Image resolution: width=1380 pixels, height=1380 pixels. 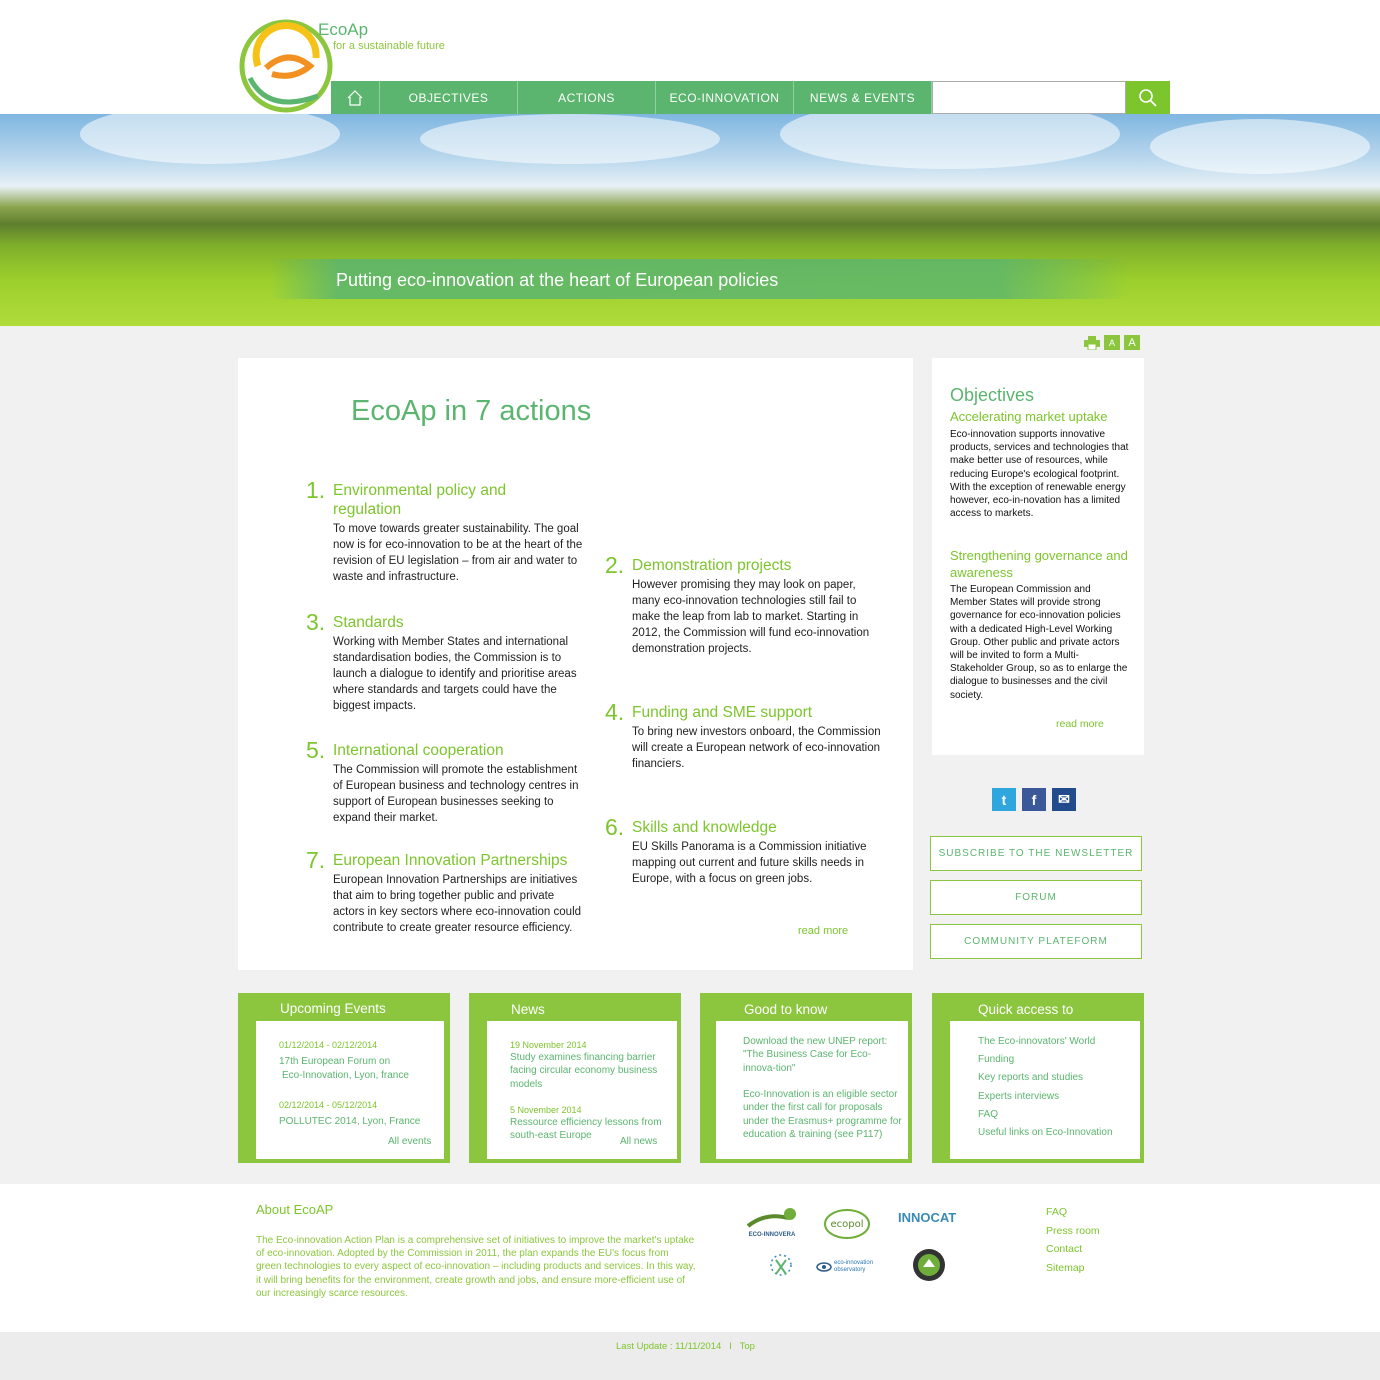 What do you see at coordinates (824, 1267) in the screenshot?
I see `observatory-eye-icon` at bounding box center [824, 1267].